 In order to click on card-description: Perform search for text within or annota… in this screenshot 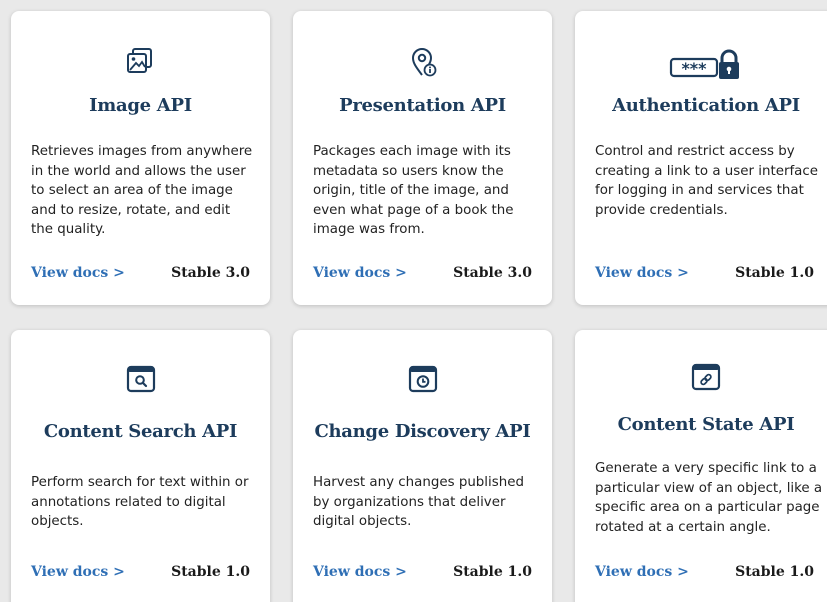, I will do `click(140, 502)`.